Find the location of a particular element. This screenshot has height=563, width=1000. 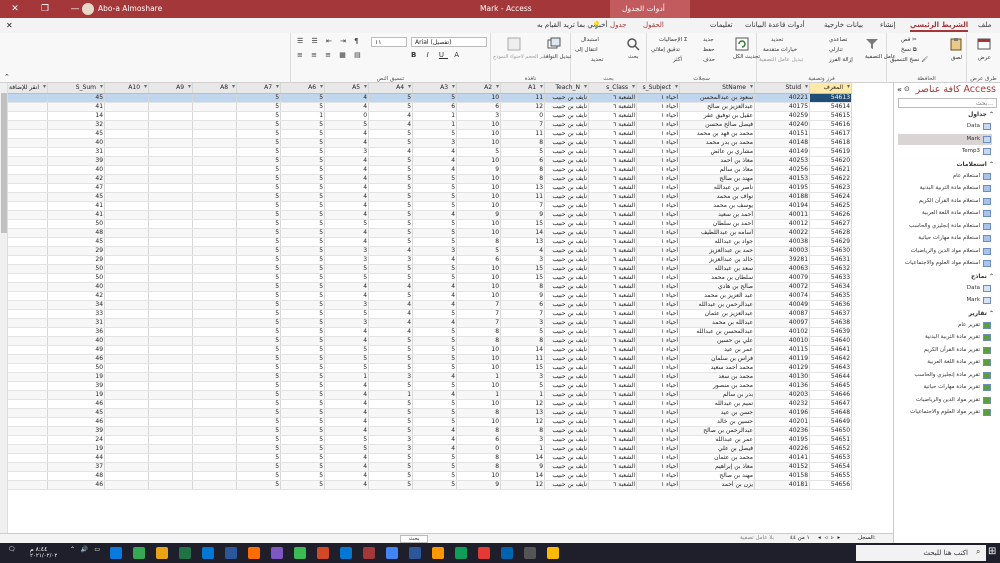

table-cell: 41 is located at coordinates (76, 107).